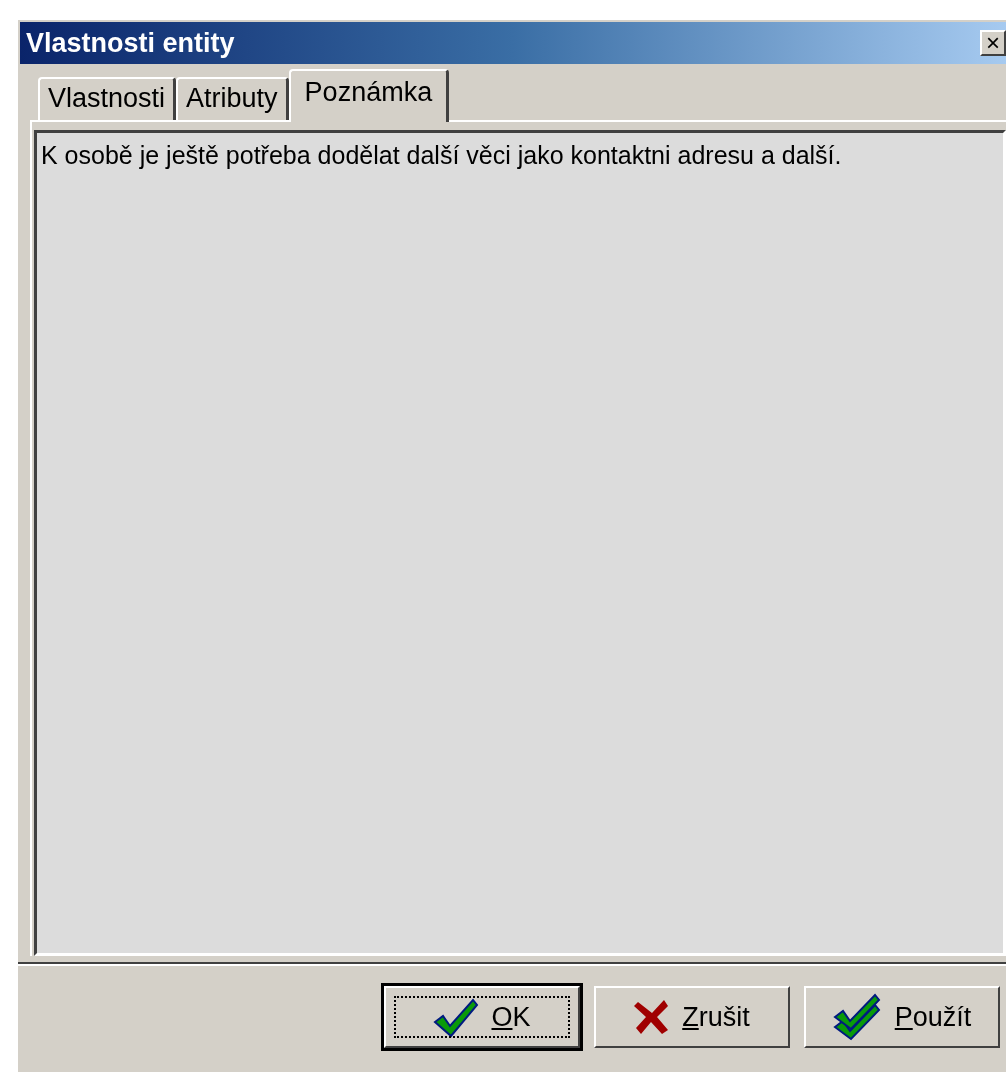 The image size is (1006, 1072). Describe the element at coordinates (993, 43) in the screenshot. I see `close-button: ×` at that location.